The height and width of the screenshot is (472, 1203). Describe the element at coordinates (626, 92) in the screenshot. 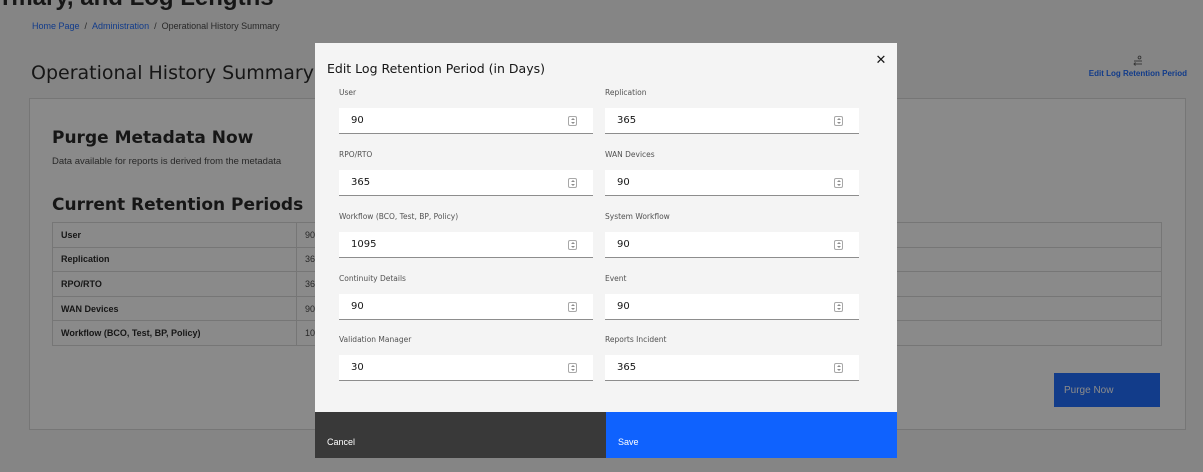

I see `field-label: Replication` at that location.